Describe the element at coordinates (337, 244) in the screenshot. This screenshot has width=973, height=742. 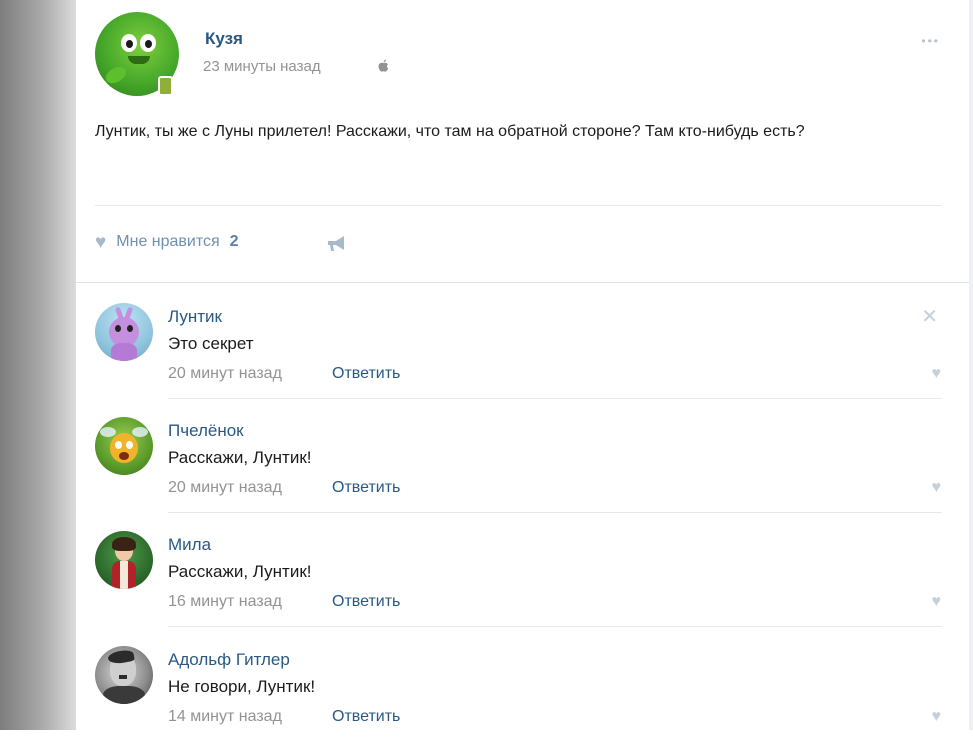
I see `share-icon` at that location.